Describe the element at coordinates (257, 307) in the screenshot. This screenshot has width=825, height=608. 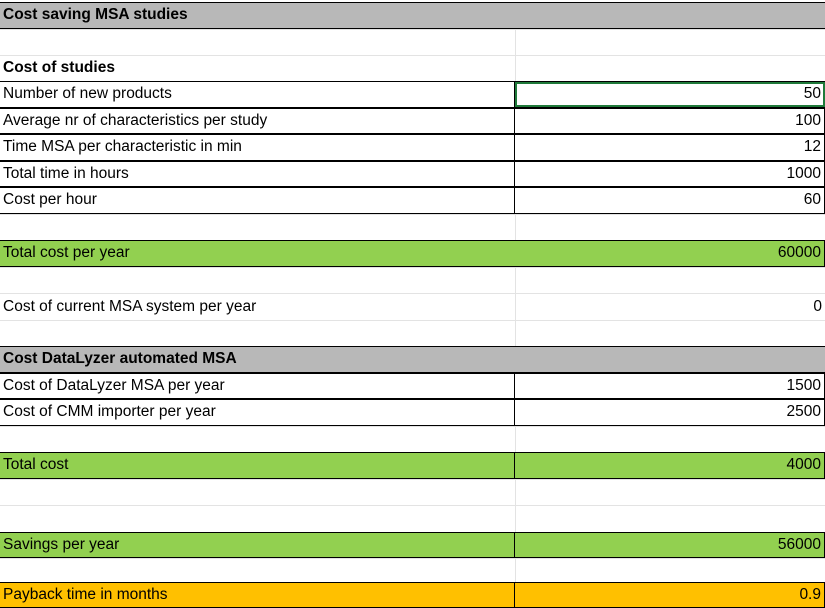
I see `current-msa-label: Cost of current MSA system per year` at that location.